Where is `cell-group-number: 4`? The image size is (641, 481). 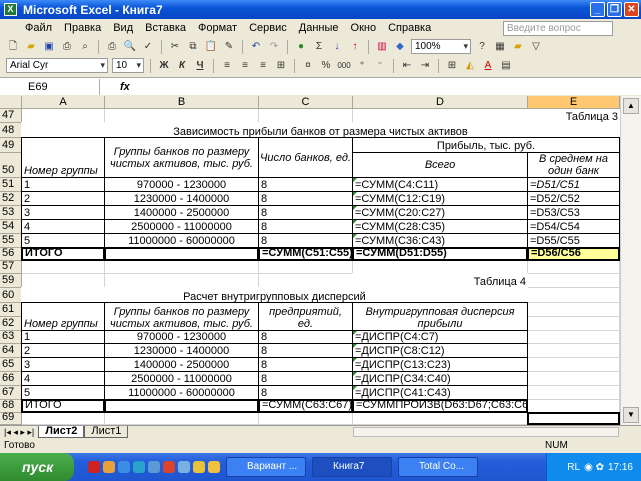 cell-group-number: 4 is located at coordinates (63, 378).